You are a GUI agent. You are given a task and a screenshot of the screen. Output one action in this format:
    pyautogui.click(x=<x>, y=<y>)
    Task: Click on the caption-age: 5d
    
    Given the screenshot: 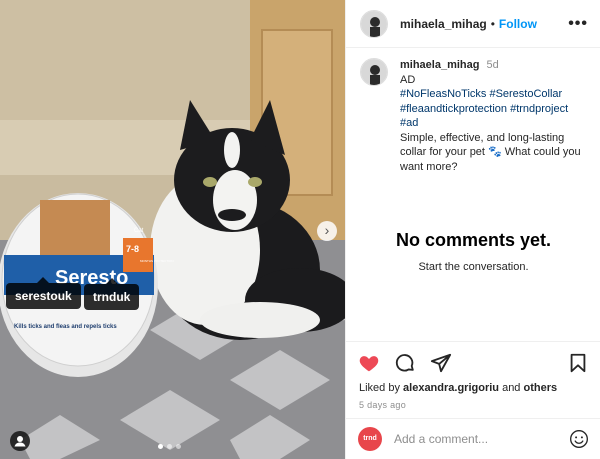 What is the action you would take?
    pyautogui.click(x=492, y=65)
    